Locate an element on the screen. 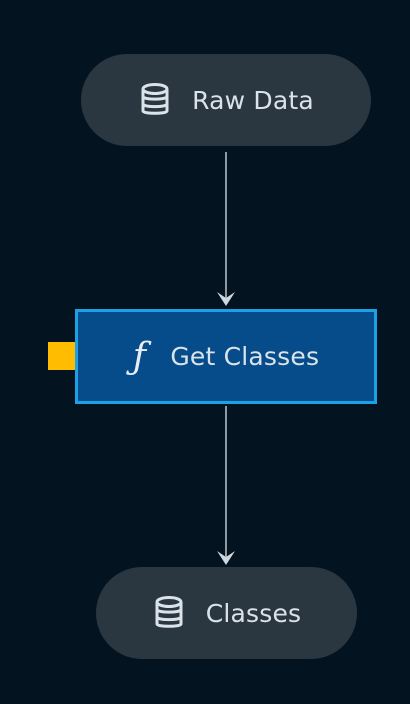 The width and height of the screenshot is (410, 704). node-label: Raw Data is located at coordinates (253, 100).